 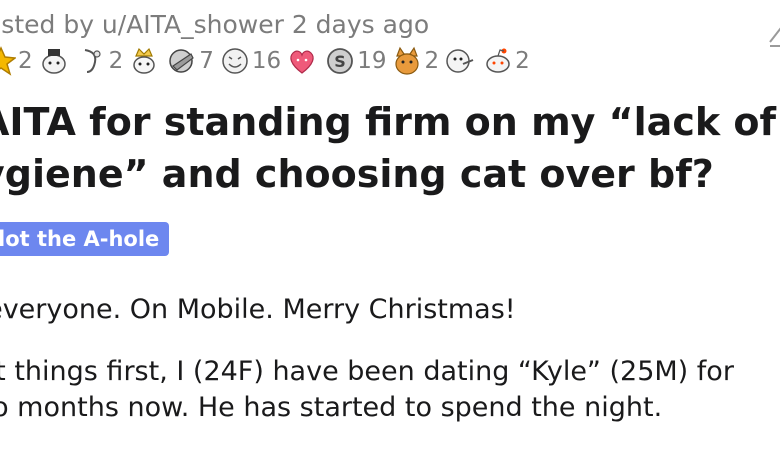 I want to click on post-title-line-2: ygiene” and choosing cat over bf?, so click(x=357, y=174).